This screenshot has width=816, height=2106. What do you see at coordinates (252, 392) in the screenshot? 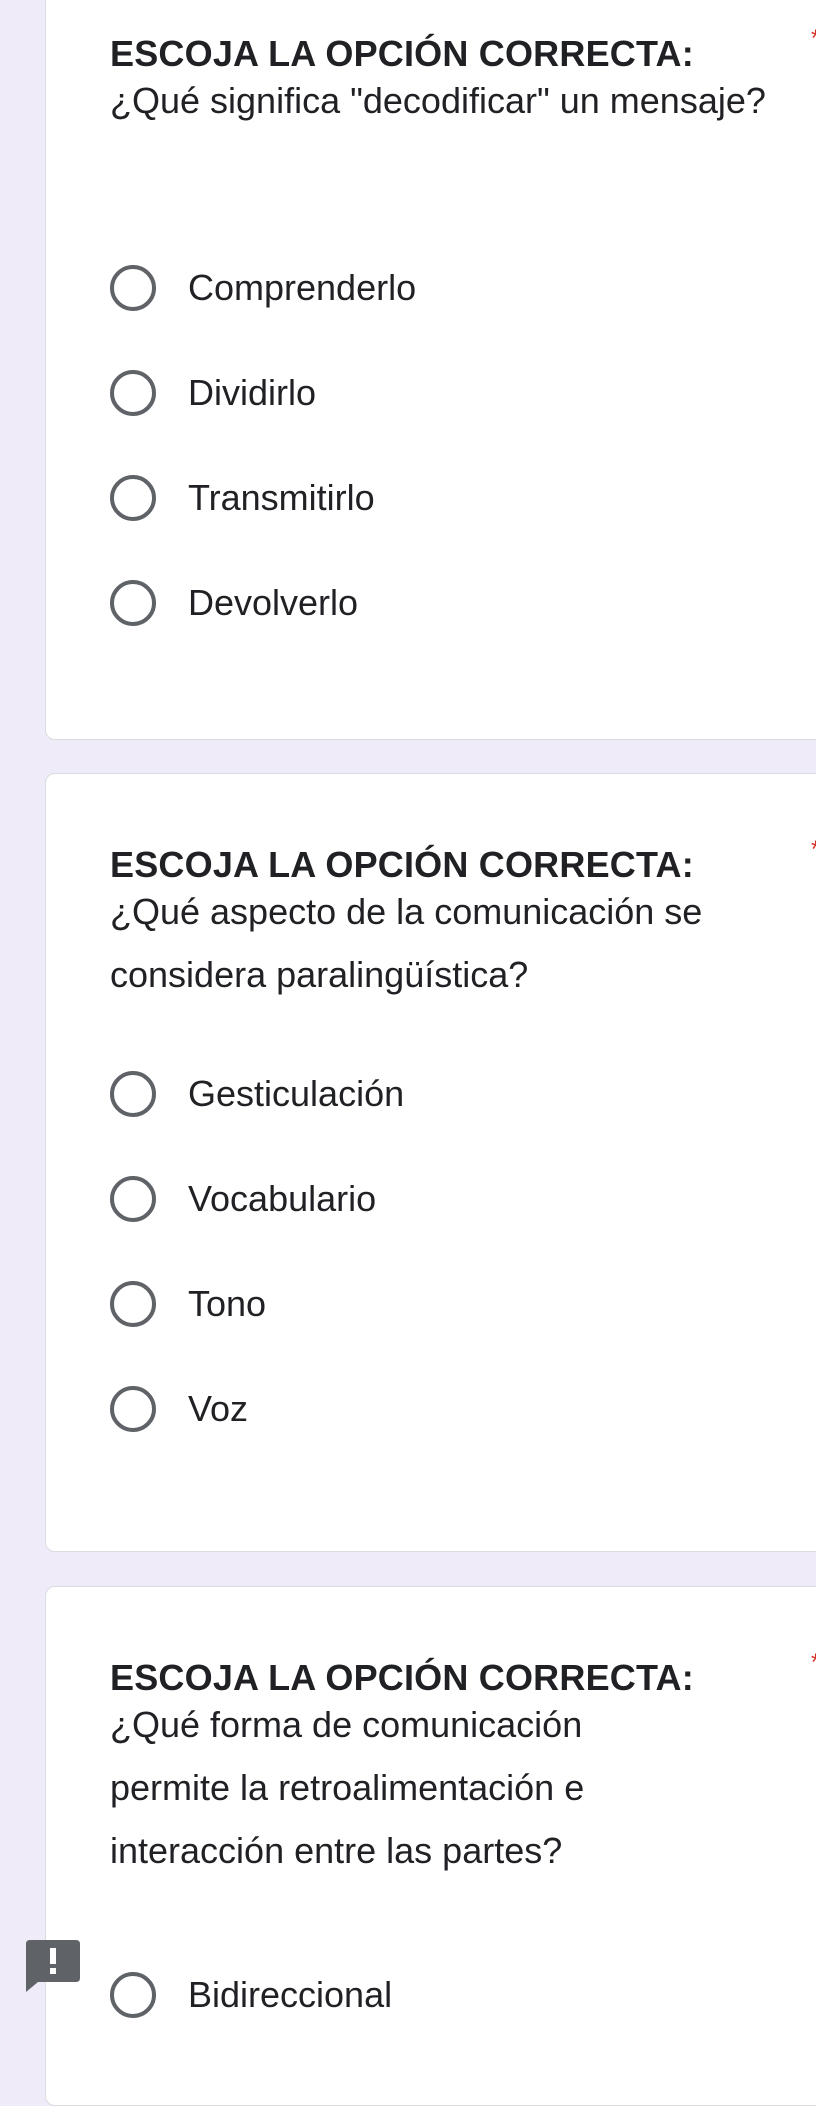
I see `option-label: Dividirlo` at bounding box center [252, 392].